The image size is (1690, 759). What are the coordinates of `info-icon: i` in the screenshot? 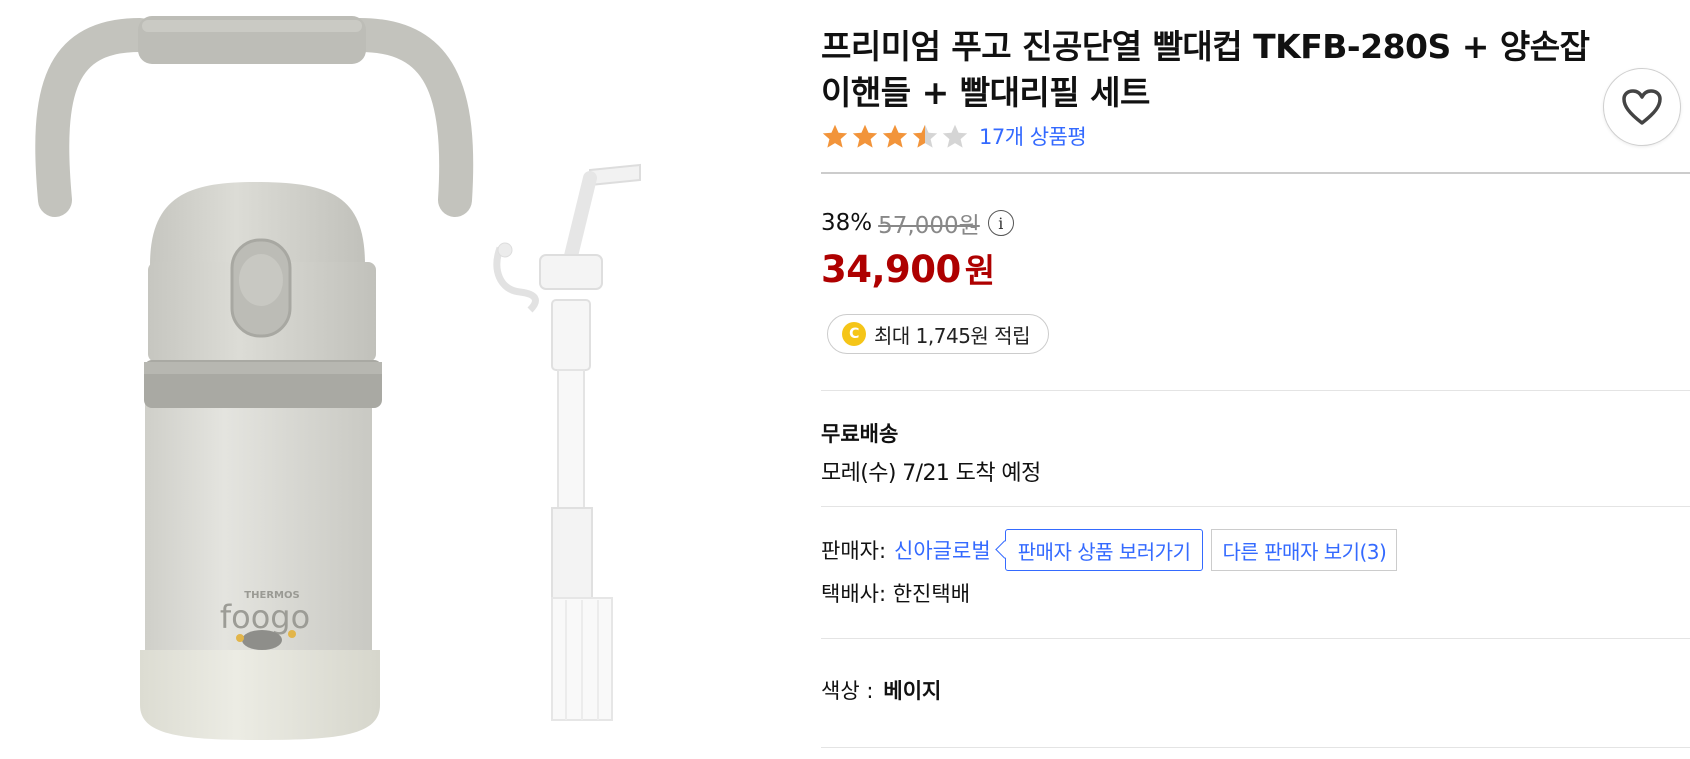 It's located at (1000, 223).